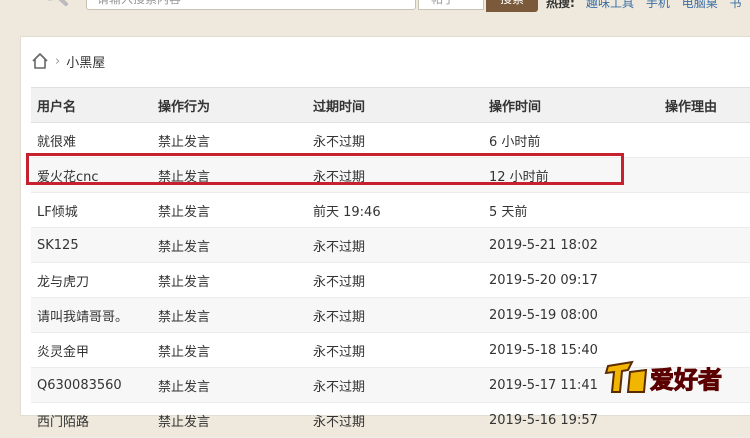 This screenshot has height=438, width=750. Describe the element at coordinates (395, 105) in the screenshot. I see `header-expire: 过期时间` at that location.